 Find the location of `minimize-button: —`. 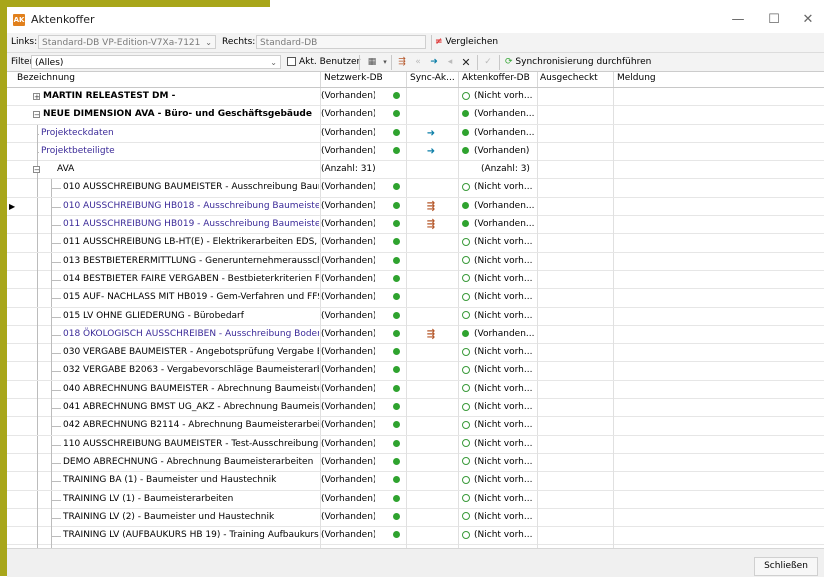

minimize-button: — is located at coordinates (738, 20).